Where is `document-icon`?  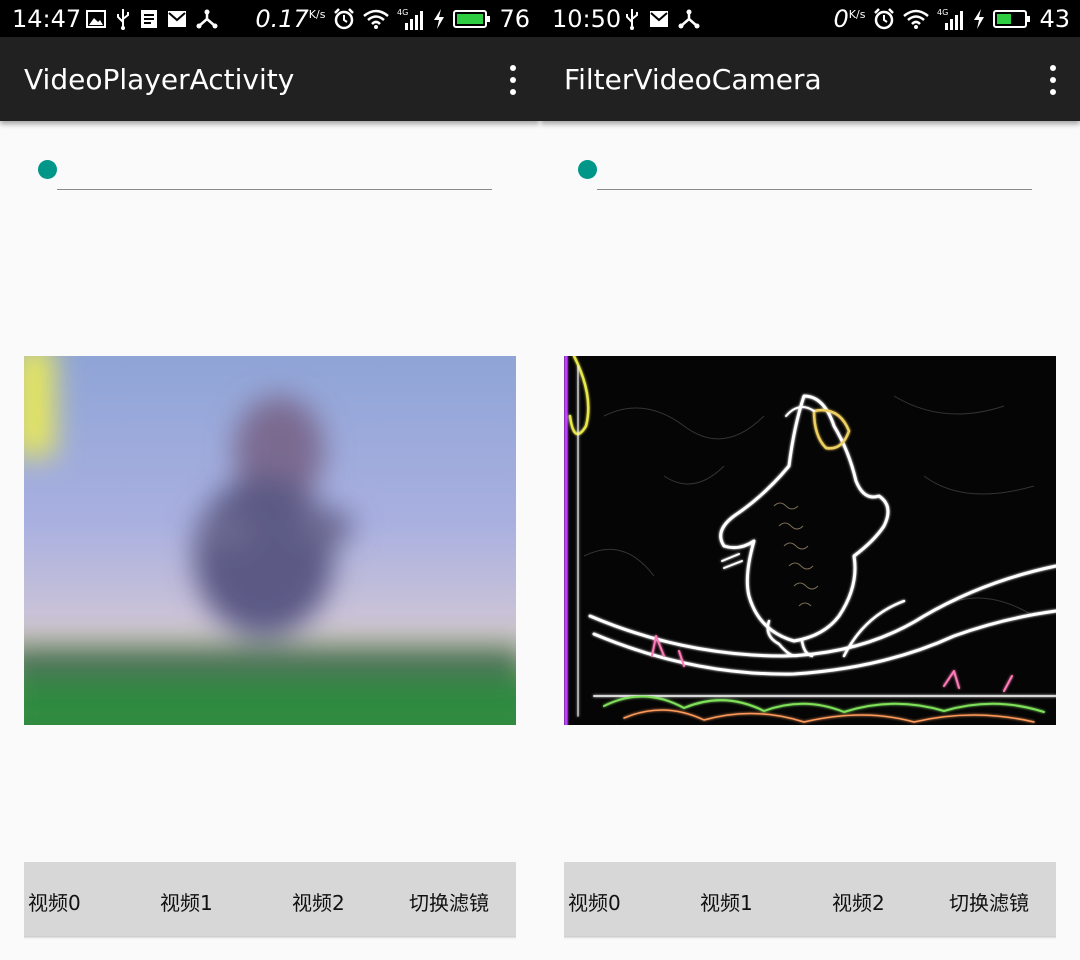
document-icon is located at coordinates (149, 19).